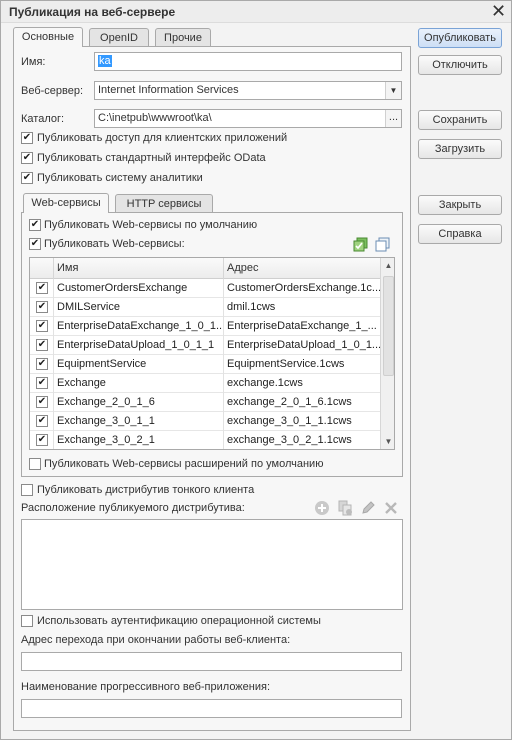 Image resolution: width=512 pixels, height=740 pixels. I want to click on row-name-cell: Exchange_3_0_1_1, so click(139, 421).